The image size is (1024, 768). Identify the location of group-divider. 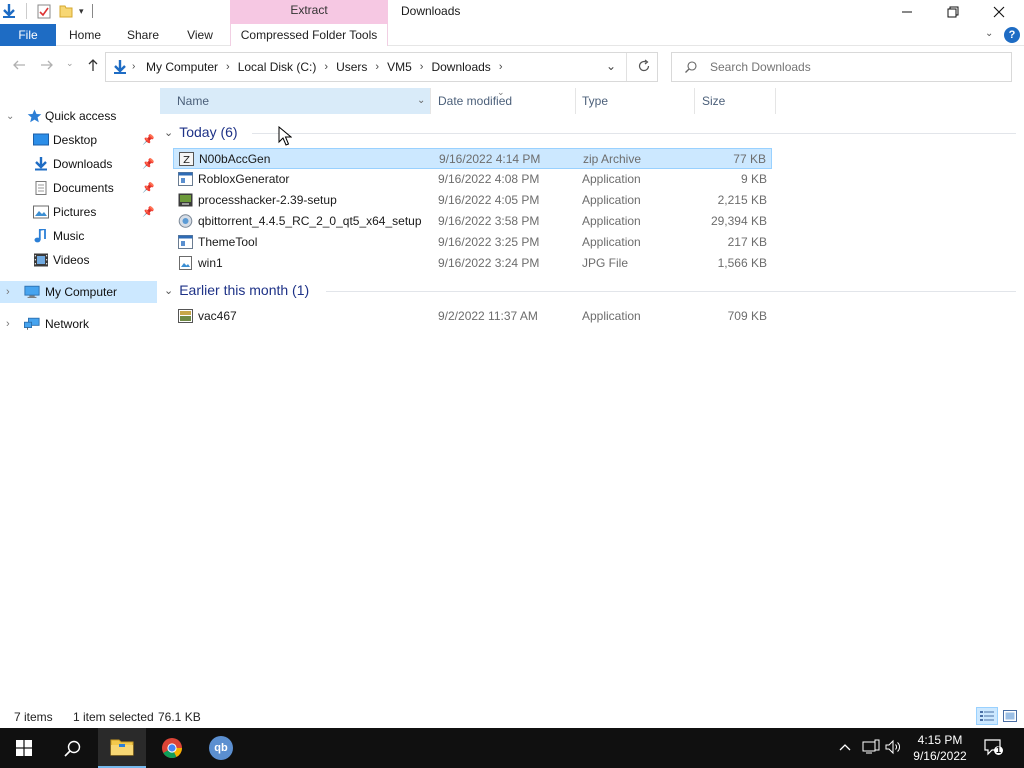
(634, 133).